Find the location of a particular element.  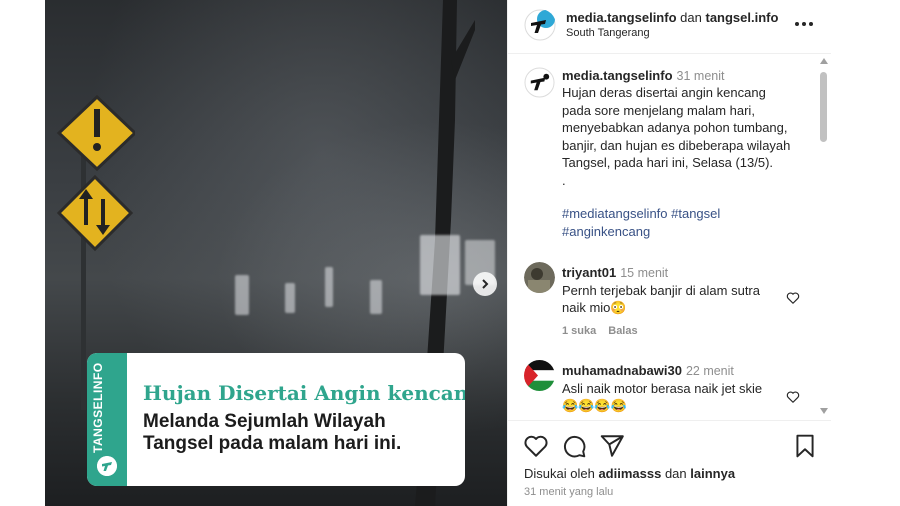

comment-header: muhamadnabawi30 22 menit is located at coordinates (648, 371).